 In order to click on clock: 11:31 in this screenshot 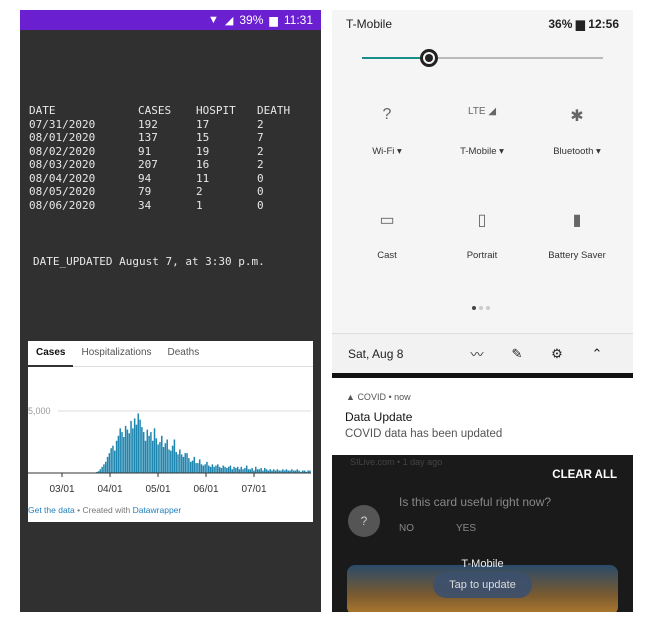, I will do `click(298, 20)`.